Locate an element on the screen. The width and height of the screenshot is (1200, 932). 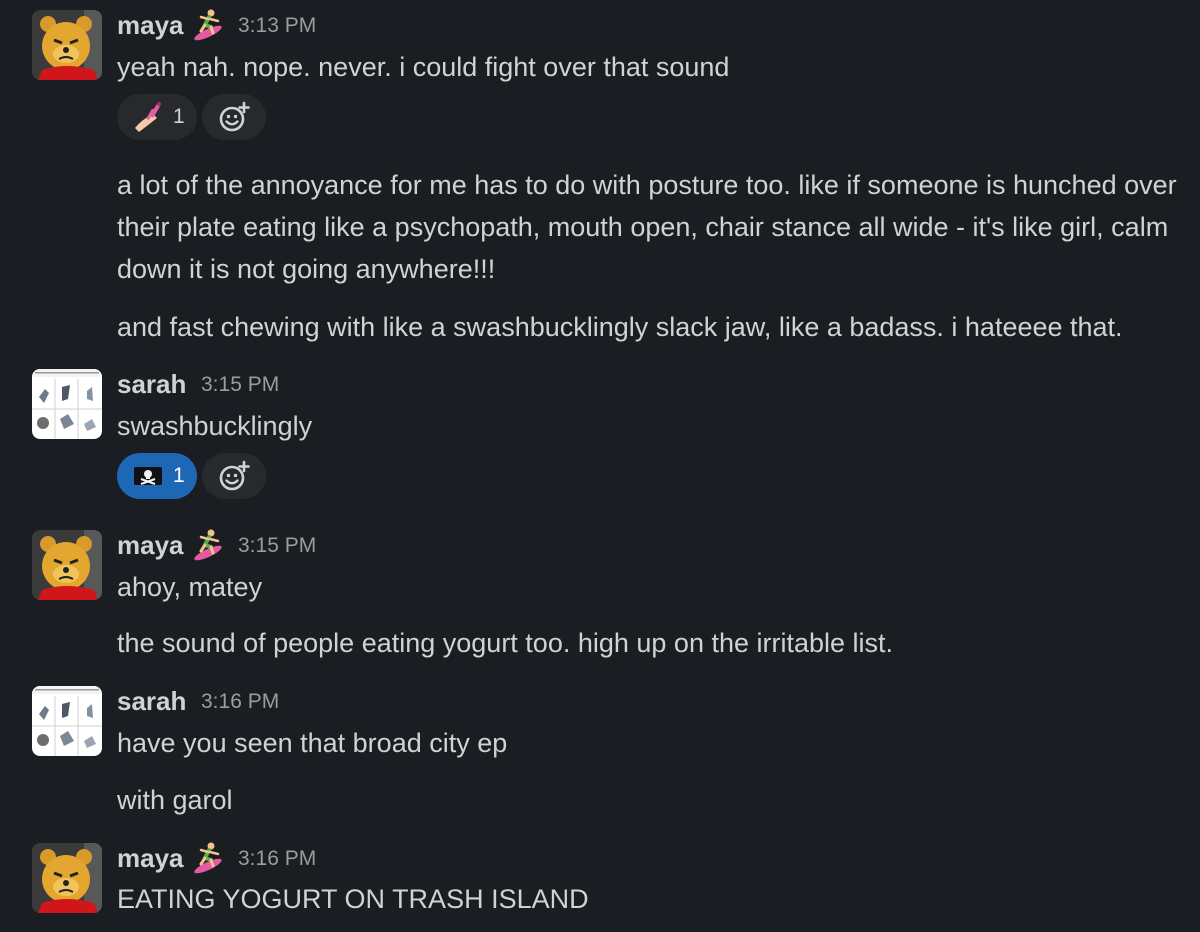
reaction-nail-polish: 1 is located at coordinates (157, 117).